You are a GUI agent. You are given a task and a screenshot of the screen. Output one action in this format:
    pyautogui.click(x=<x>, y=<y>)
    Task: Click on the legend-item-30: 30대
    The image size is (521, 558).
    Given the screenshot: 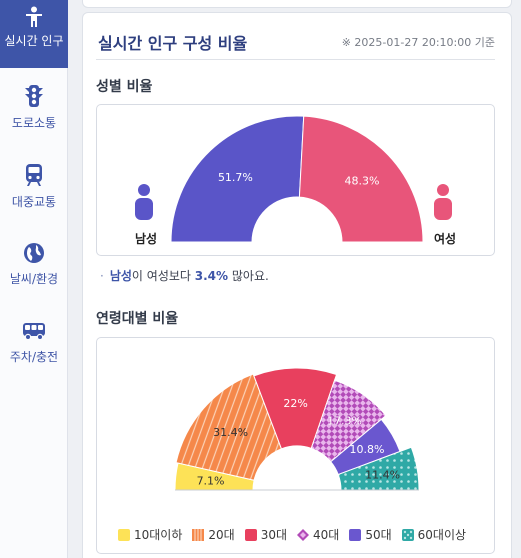 What is the action you would take?
    pyautogui.click(x=266, y=534)
    